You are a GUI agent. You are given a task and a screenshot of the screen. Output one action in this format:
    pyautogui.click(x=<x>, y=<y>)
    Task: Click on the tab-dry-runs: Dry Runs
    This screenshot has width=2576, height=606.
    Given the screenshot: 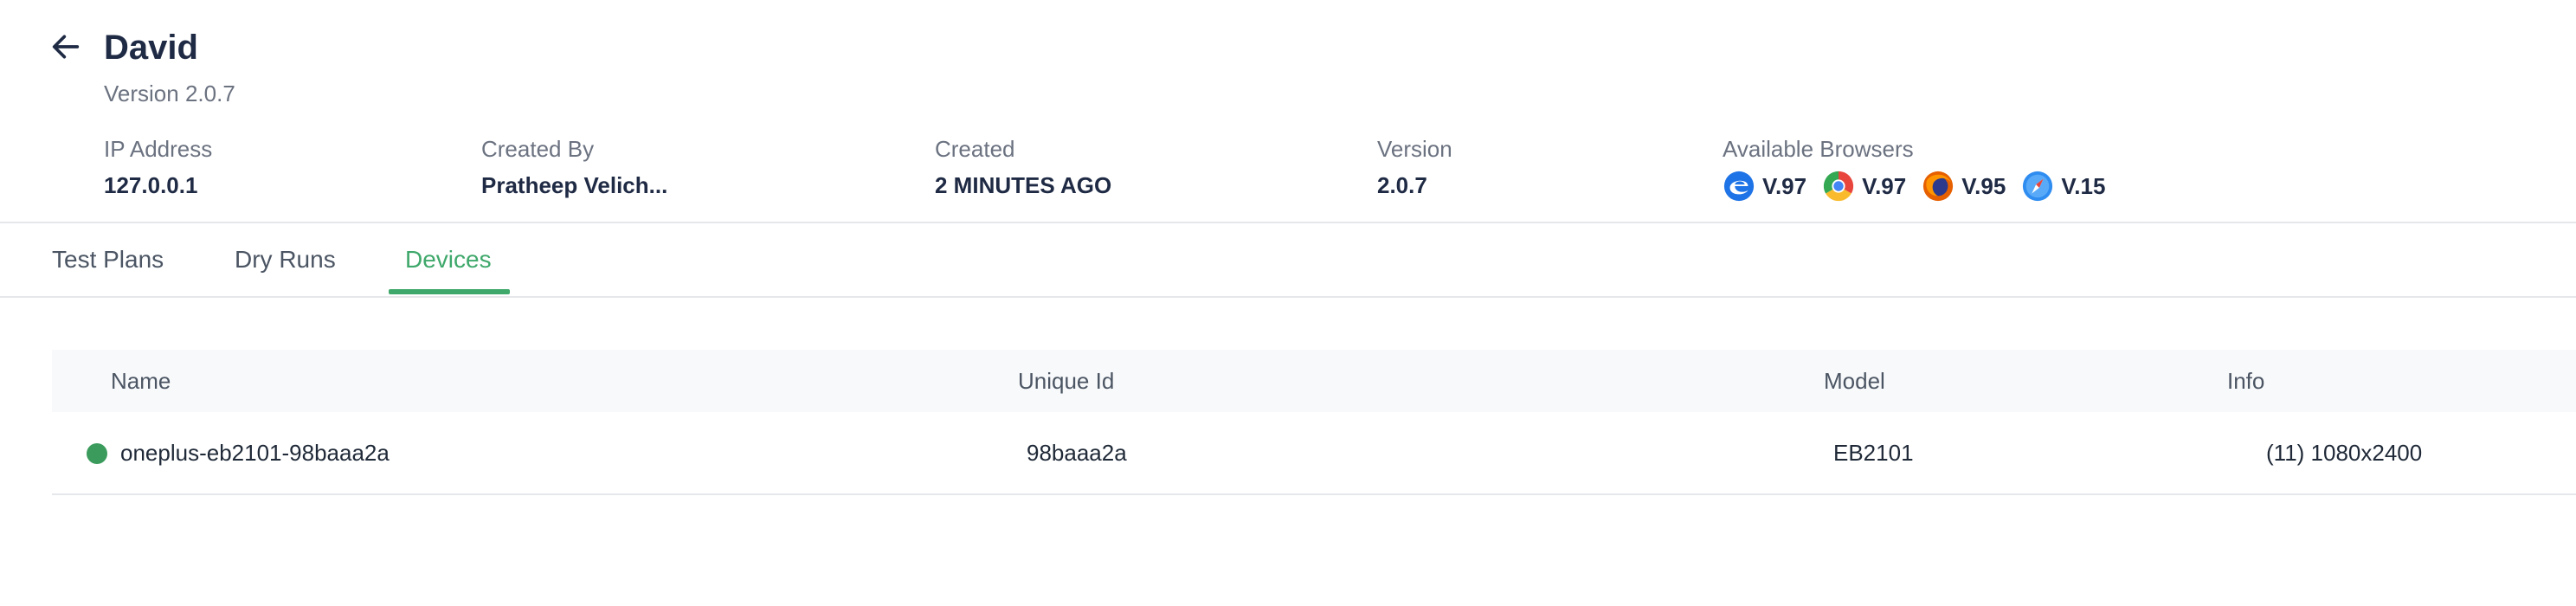 What is the action you would take?
    pyautogui.click(x=285, y=259)
    